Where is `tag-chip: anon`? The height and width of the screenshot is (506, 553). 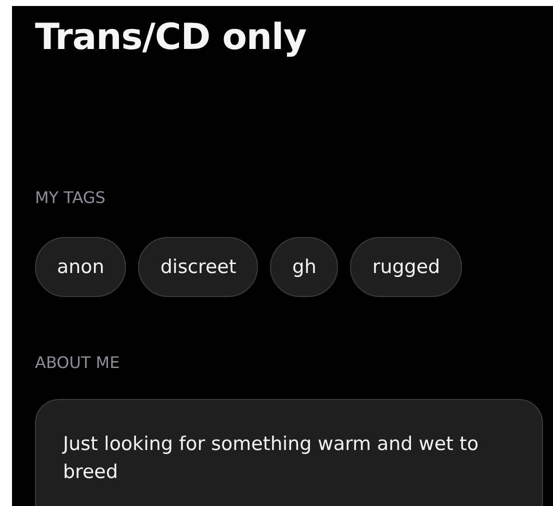 tag-chip: anon is located at coordinates (80, 267).